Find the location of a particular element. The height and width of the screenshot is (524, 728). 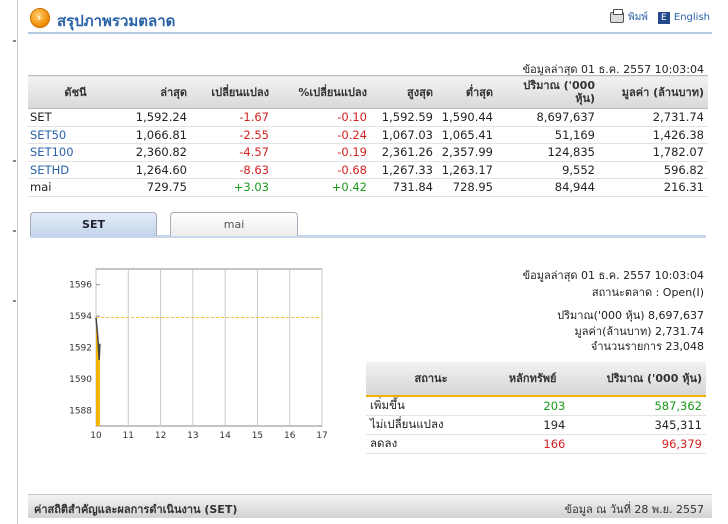

tab-mai: mai is located at coordinates (234, 224).